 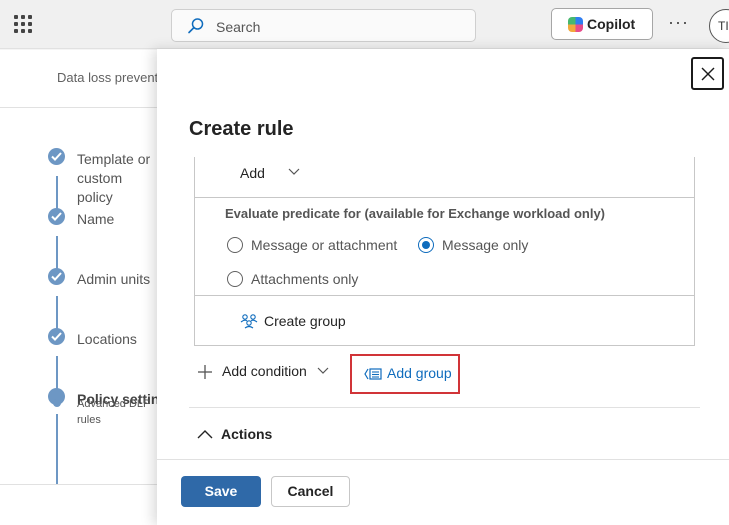 I want to click on close-button, so click(x=707, y=73).